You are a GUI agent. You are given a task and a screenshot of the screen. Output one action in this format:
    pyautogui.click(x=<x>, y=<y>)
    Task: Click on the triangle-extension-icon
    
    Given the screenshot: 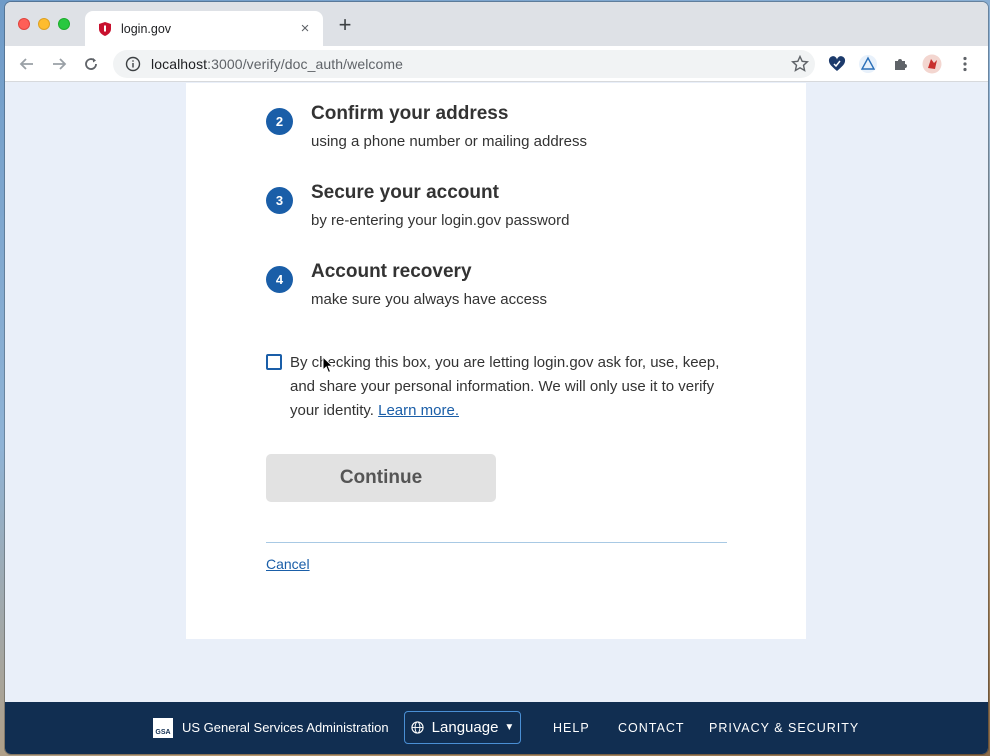 What is the action you would take?
    pyautogui.click(x=868, y=64)
    